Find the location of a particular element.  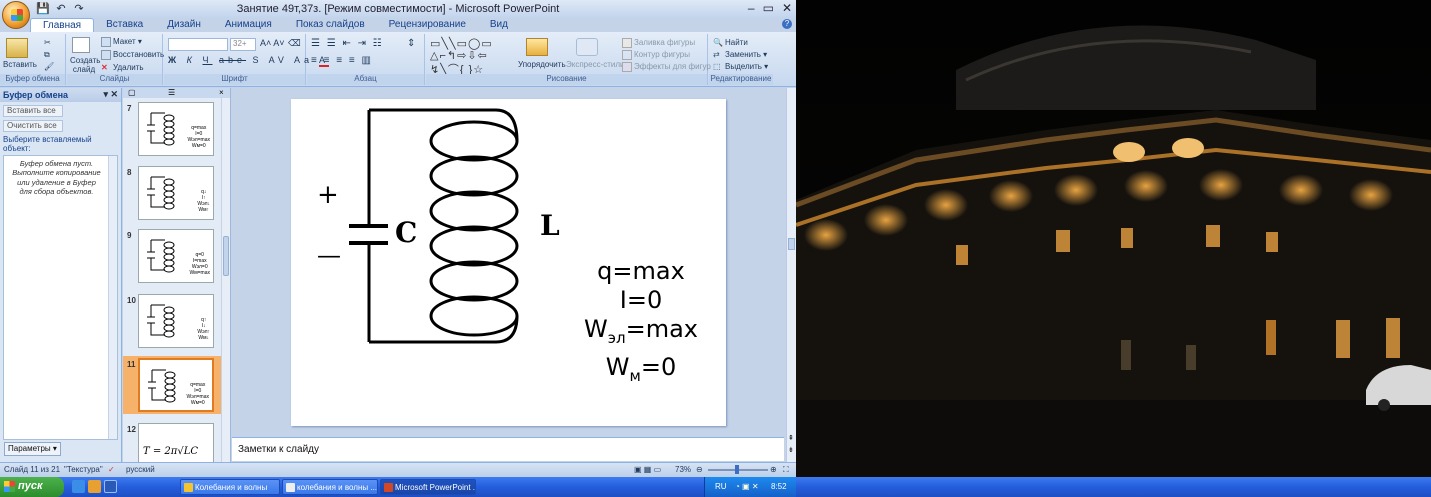

slide-number: 10 is located at coordinates (131, 300).